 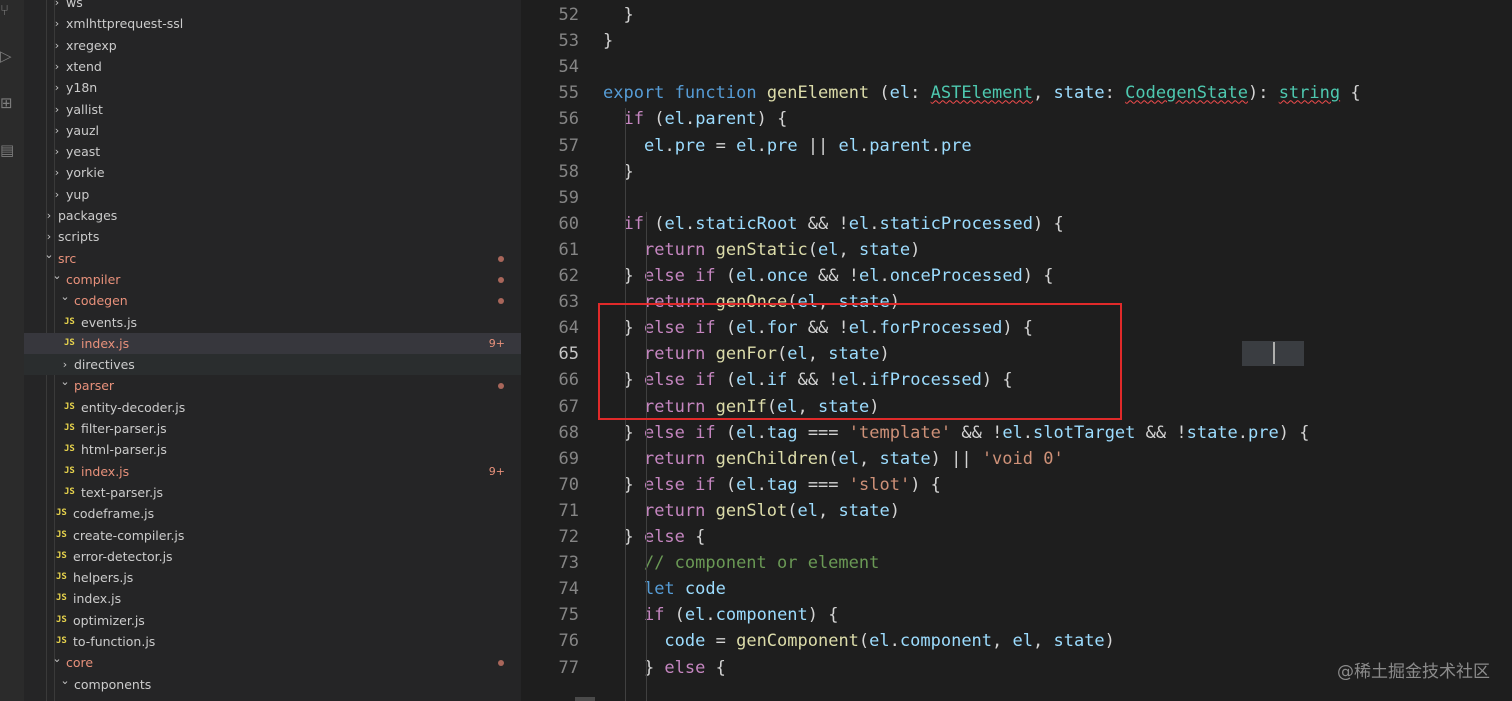 What do you see at coordinates (8, 103) in the screenshot?
I see `extensions-icon: ⊞` at bounding box center [8, 103].